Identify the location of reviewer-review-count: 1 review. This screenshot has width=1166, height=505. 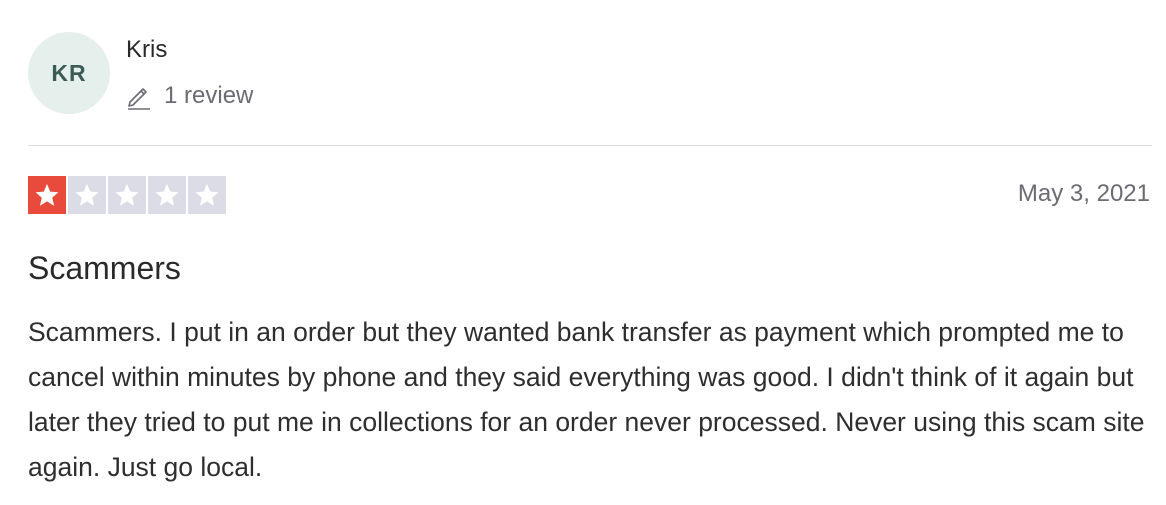
(189, 96).